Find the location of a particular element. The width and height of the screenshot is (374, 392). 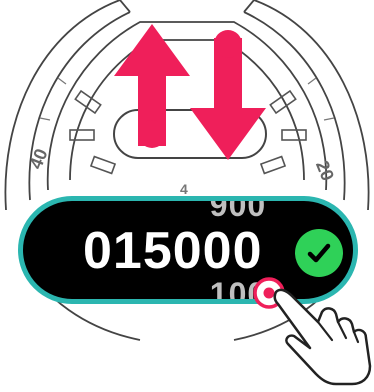

checkmark-icon is located at coordinates (319, 253).